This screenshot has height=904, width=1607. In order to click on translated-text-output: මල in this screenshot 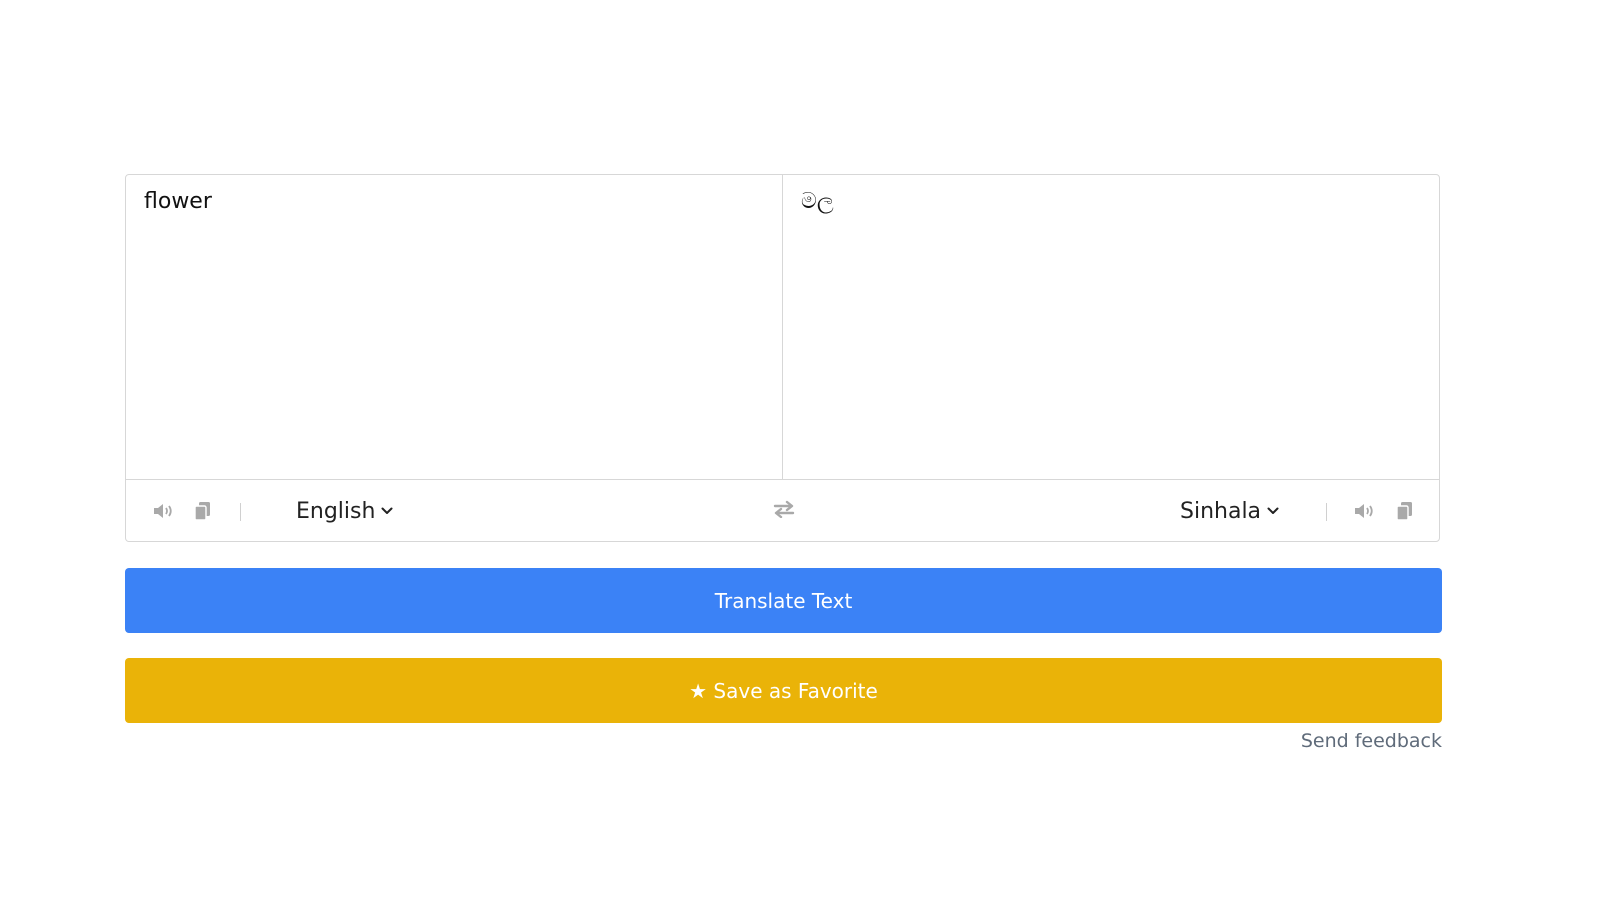, I will do `click(817, 201)`.